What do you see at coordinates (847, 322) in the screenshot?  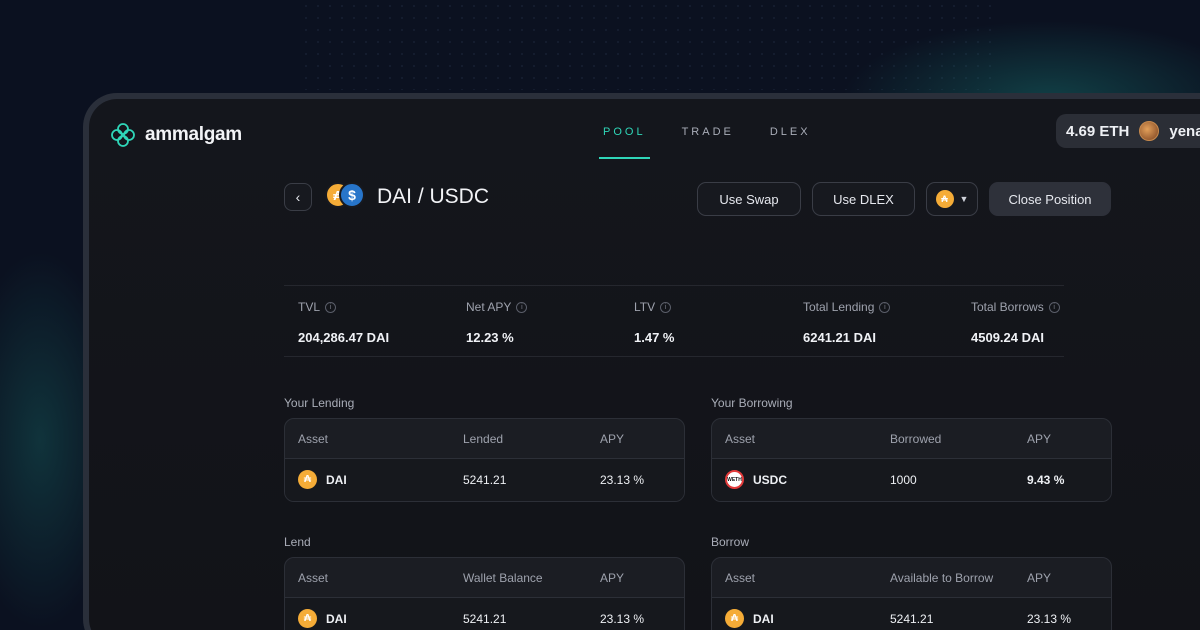 I see `stat-total-lending: Total Lending i 6241.21 DAI` at bounding box center [847, 322].